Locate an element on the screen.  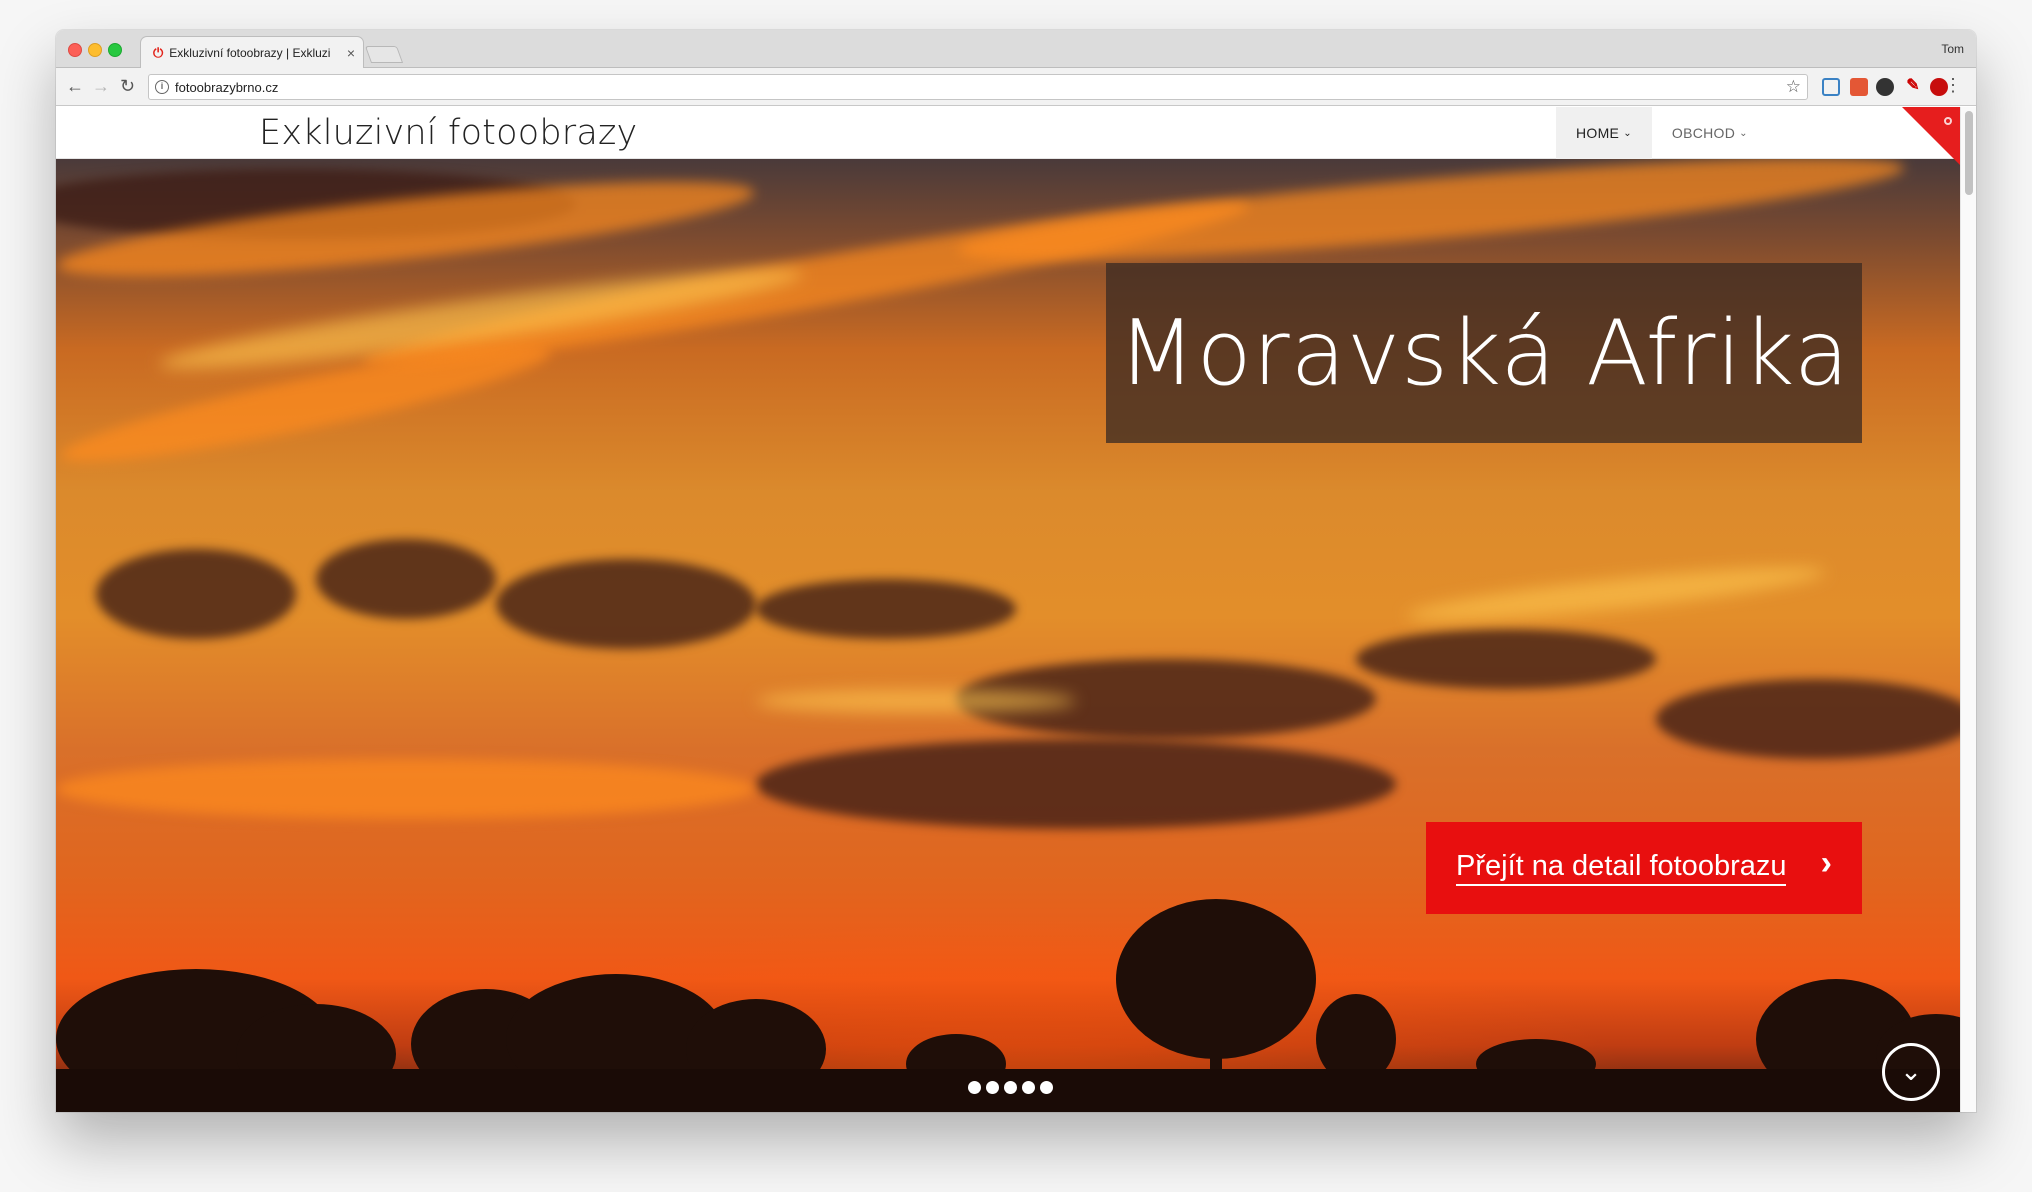
site-title: Exkluzivní fotoobrazy is located at coordinates (448, 133).